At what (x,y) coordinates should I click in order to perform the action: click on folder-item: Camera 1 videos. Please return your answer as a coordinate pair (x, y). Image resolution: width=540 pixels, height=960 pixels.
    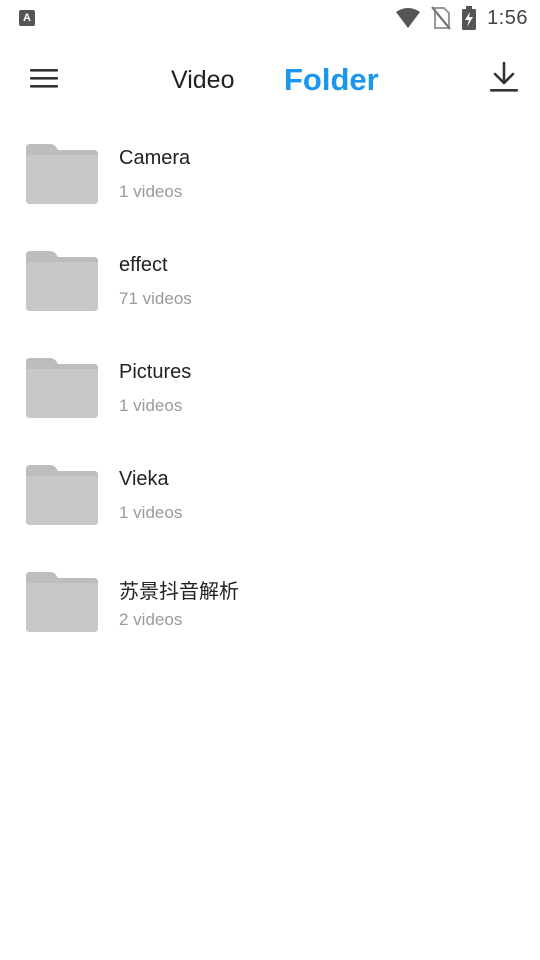
    Looking at the image, I should click on (270, 180).